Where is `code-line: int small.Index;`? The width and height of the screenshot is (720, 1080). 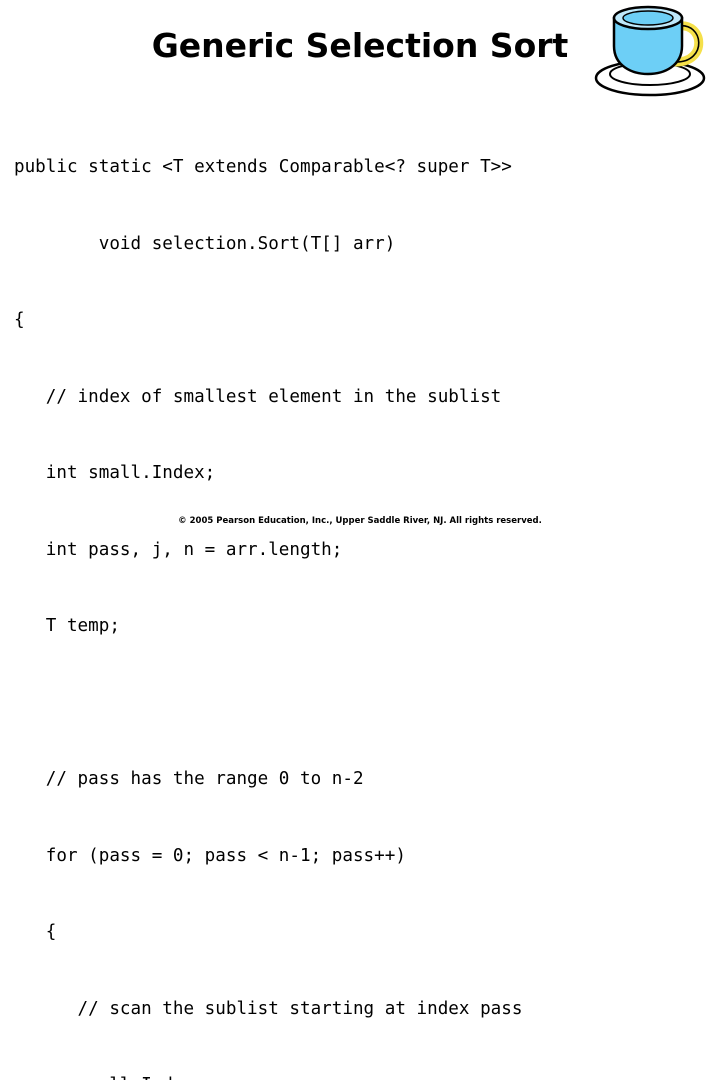 code-line: int small.Index; is located at coordinates (115, 473).